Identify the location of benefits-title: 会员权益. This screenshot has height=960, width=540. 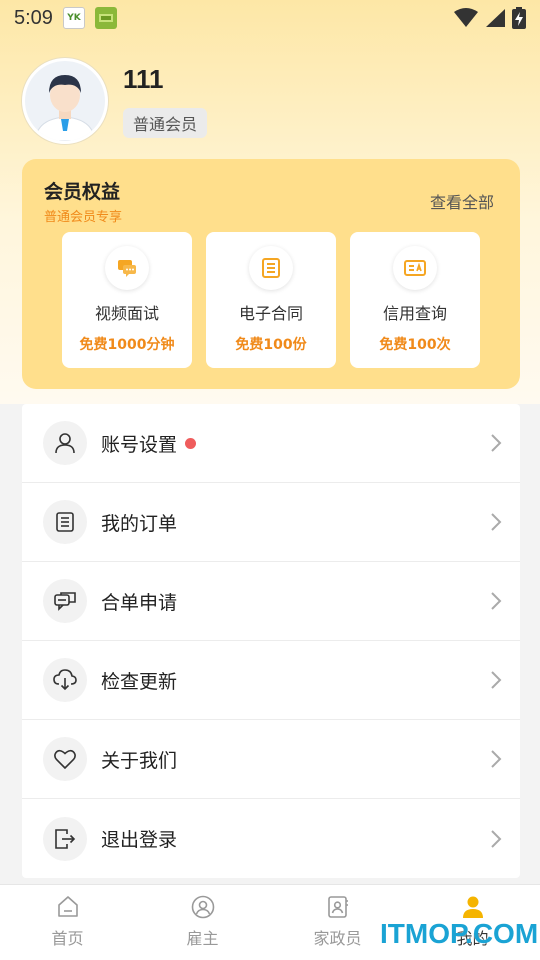
(82, 192).